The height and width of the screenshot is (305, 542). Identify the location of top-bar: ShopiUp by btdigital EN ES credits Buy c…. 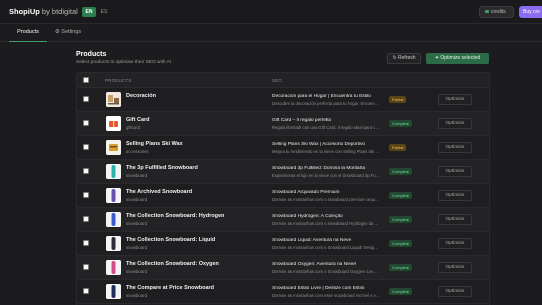
(271, 12).